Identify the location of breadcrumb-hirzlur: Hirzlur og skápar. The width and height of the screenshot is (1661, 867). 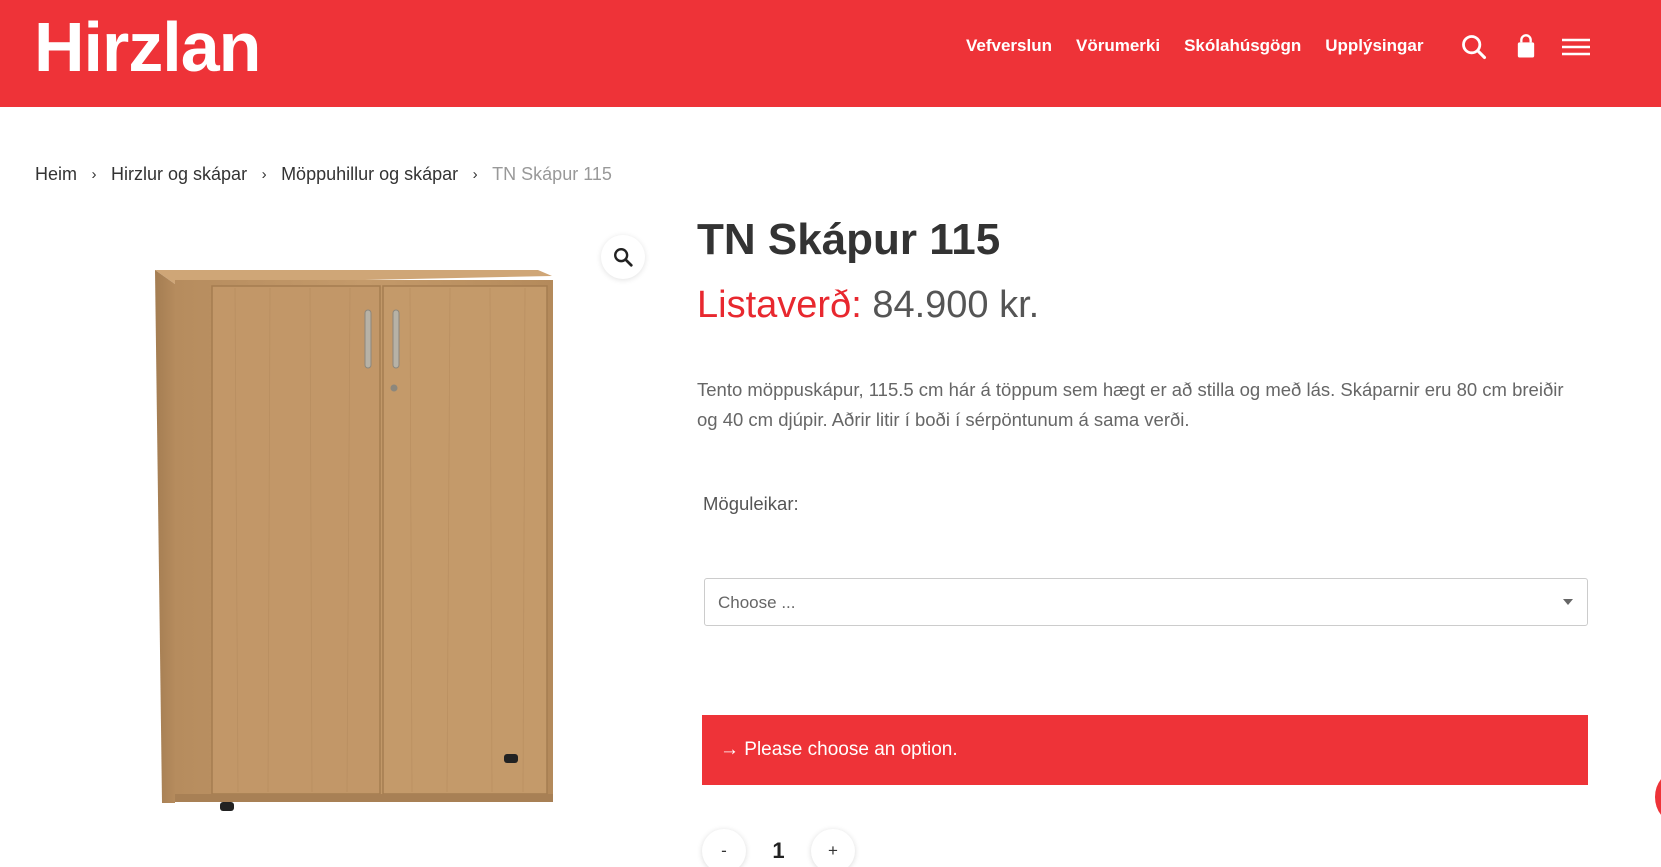
(179, 174).